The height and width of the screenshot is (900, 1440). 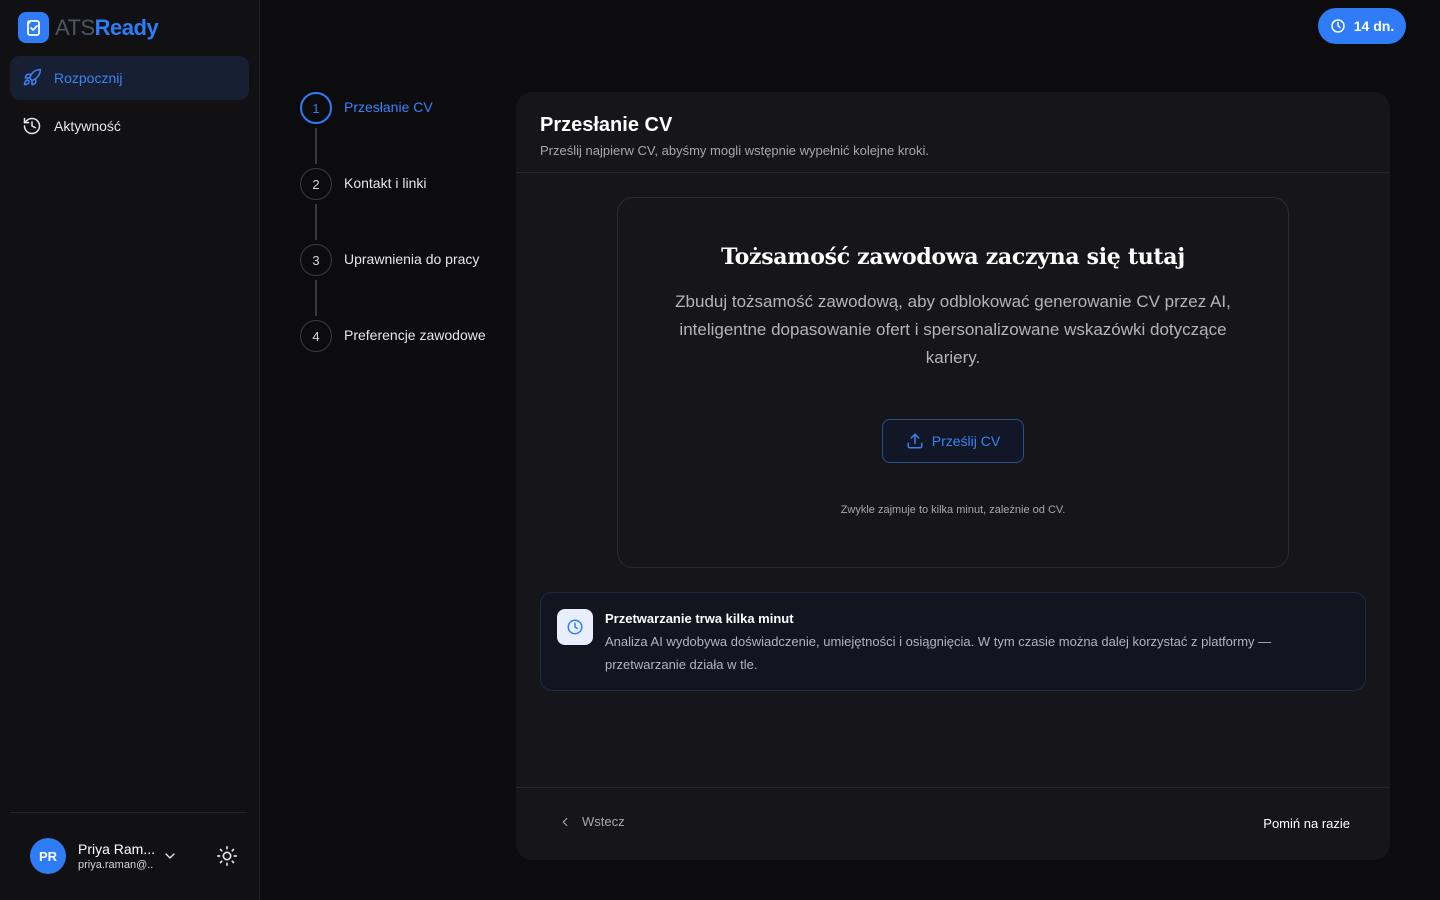 What do you see at coordinates (227, 856) in the screenshot?
I see `sun-icon` at bounding box center [227, 856].